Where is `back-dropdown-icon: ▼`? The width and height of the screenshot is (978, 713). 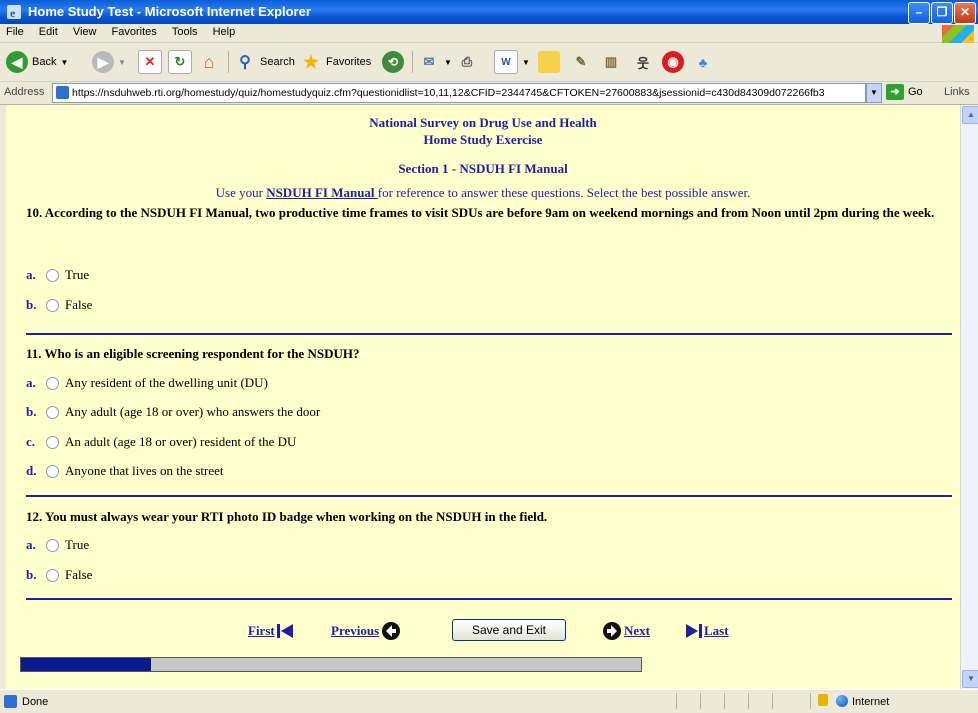 back-dropdown-icon: ▼ is located at coordinates (64, 62).